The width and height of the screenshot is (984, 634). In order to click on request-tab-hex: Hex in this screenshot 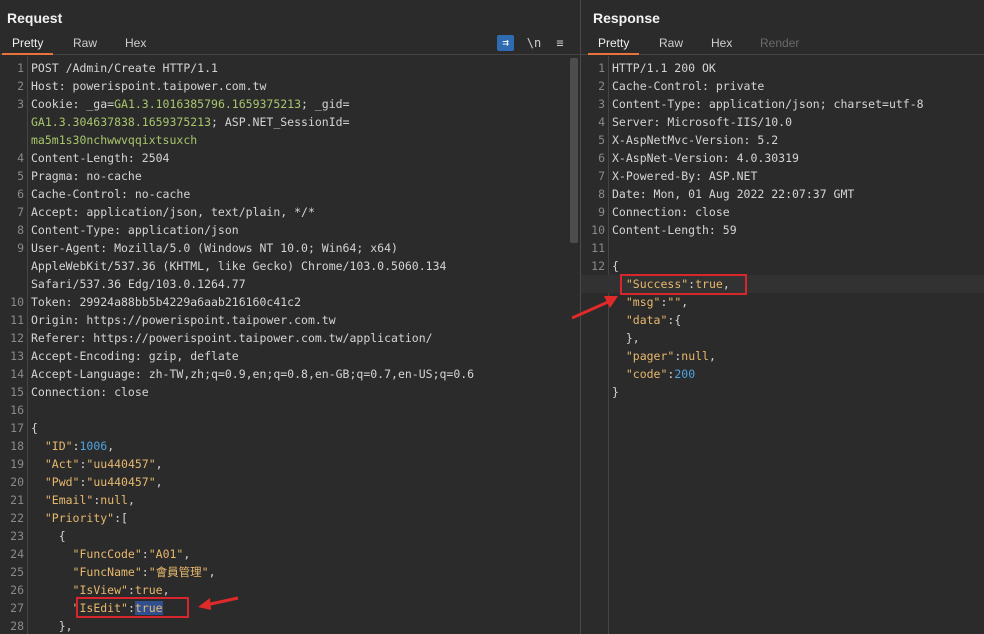, I will do `click(135, 43)`.